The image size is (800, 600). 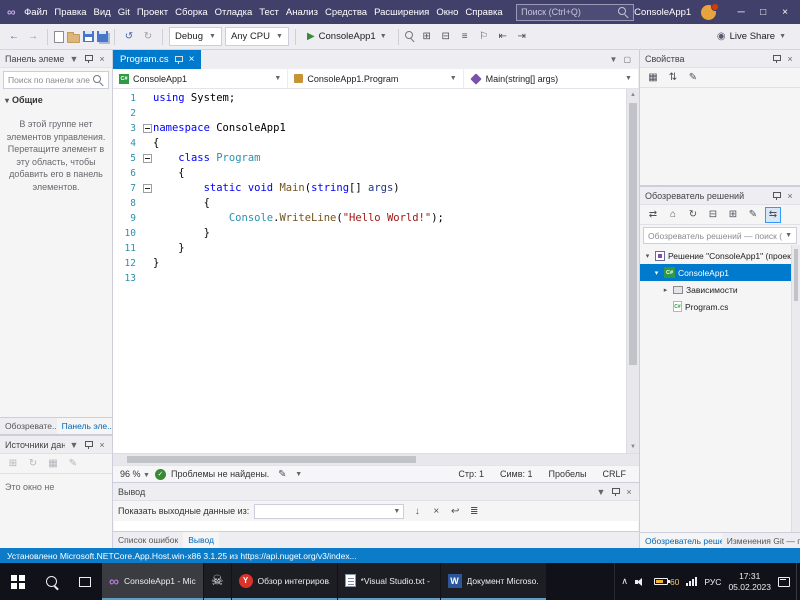 I want to click on collapse-all-icon: ⊟, so click(x=713, y=215).